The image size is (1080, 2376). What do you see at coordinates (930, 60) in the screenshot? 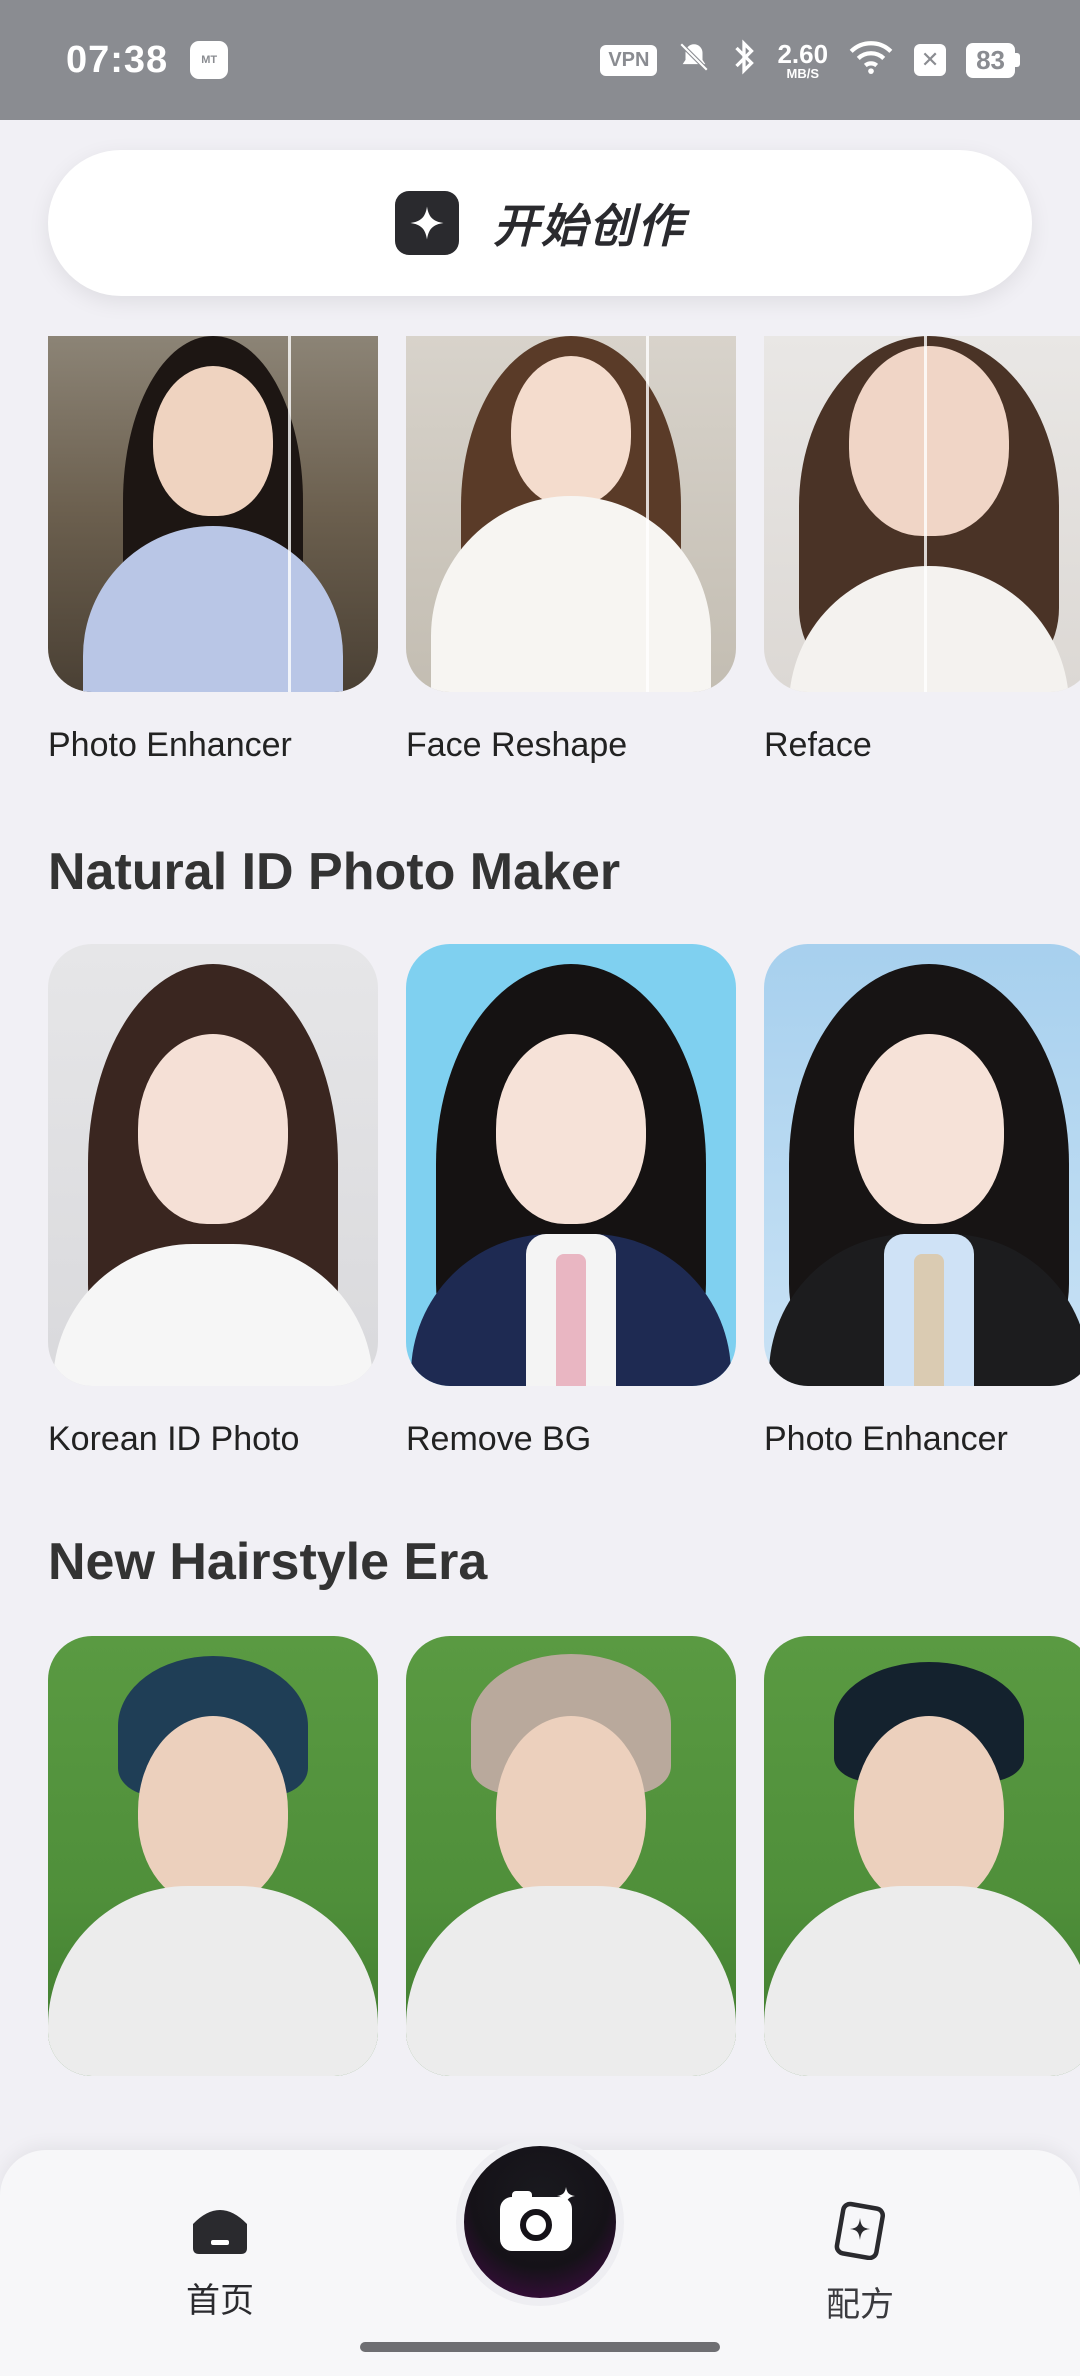
I see `no-sim-icon: ✕` at bounding box center [930, 60].